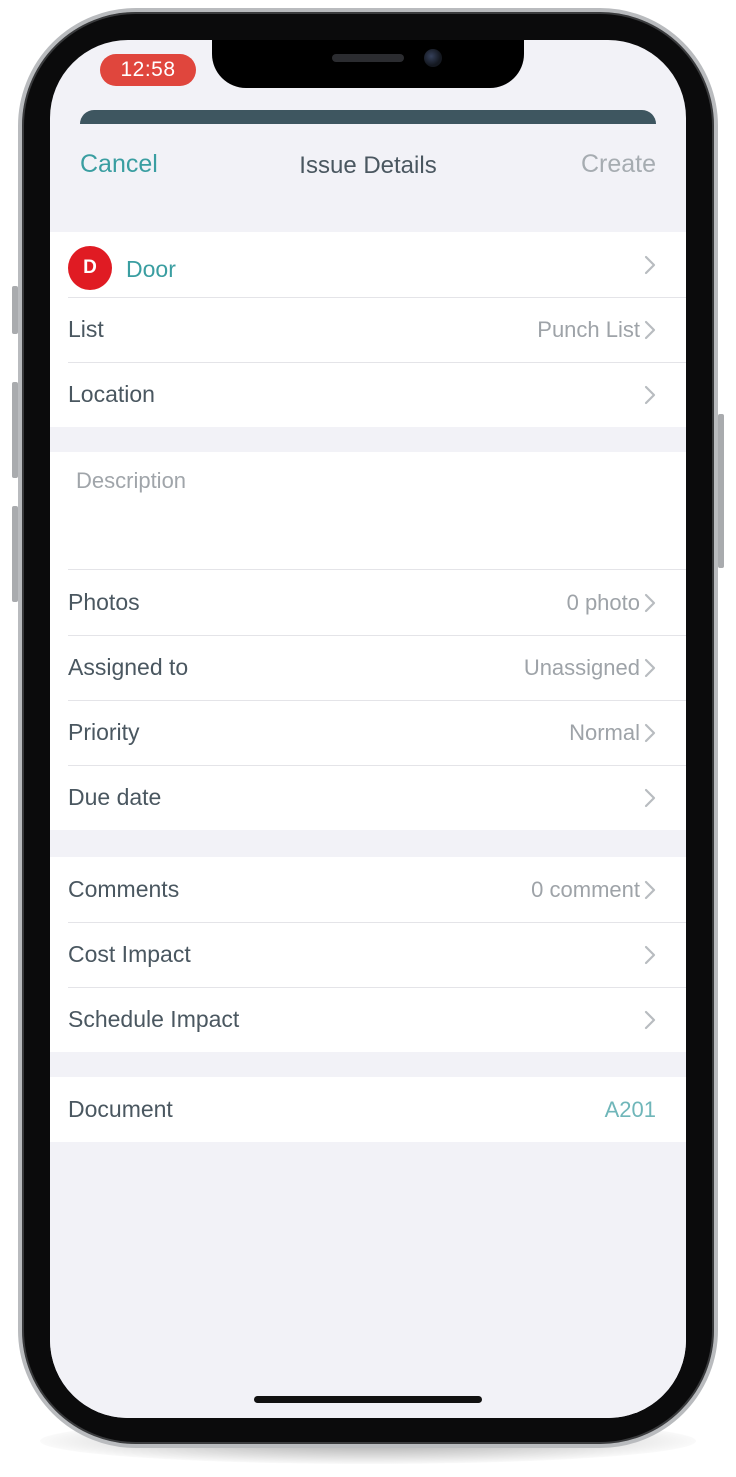  I want to click on front-camera, so click(433, 58).